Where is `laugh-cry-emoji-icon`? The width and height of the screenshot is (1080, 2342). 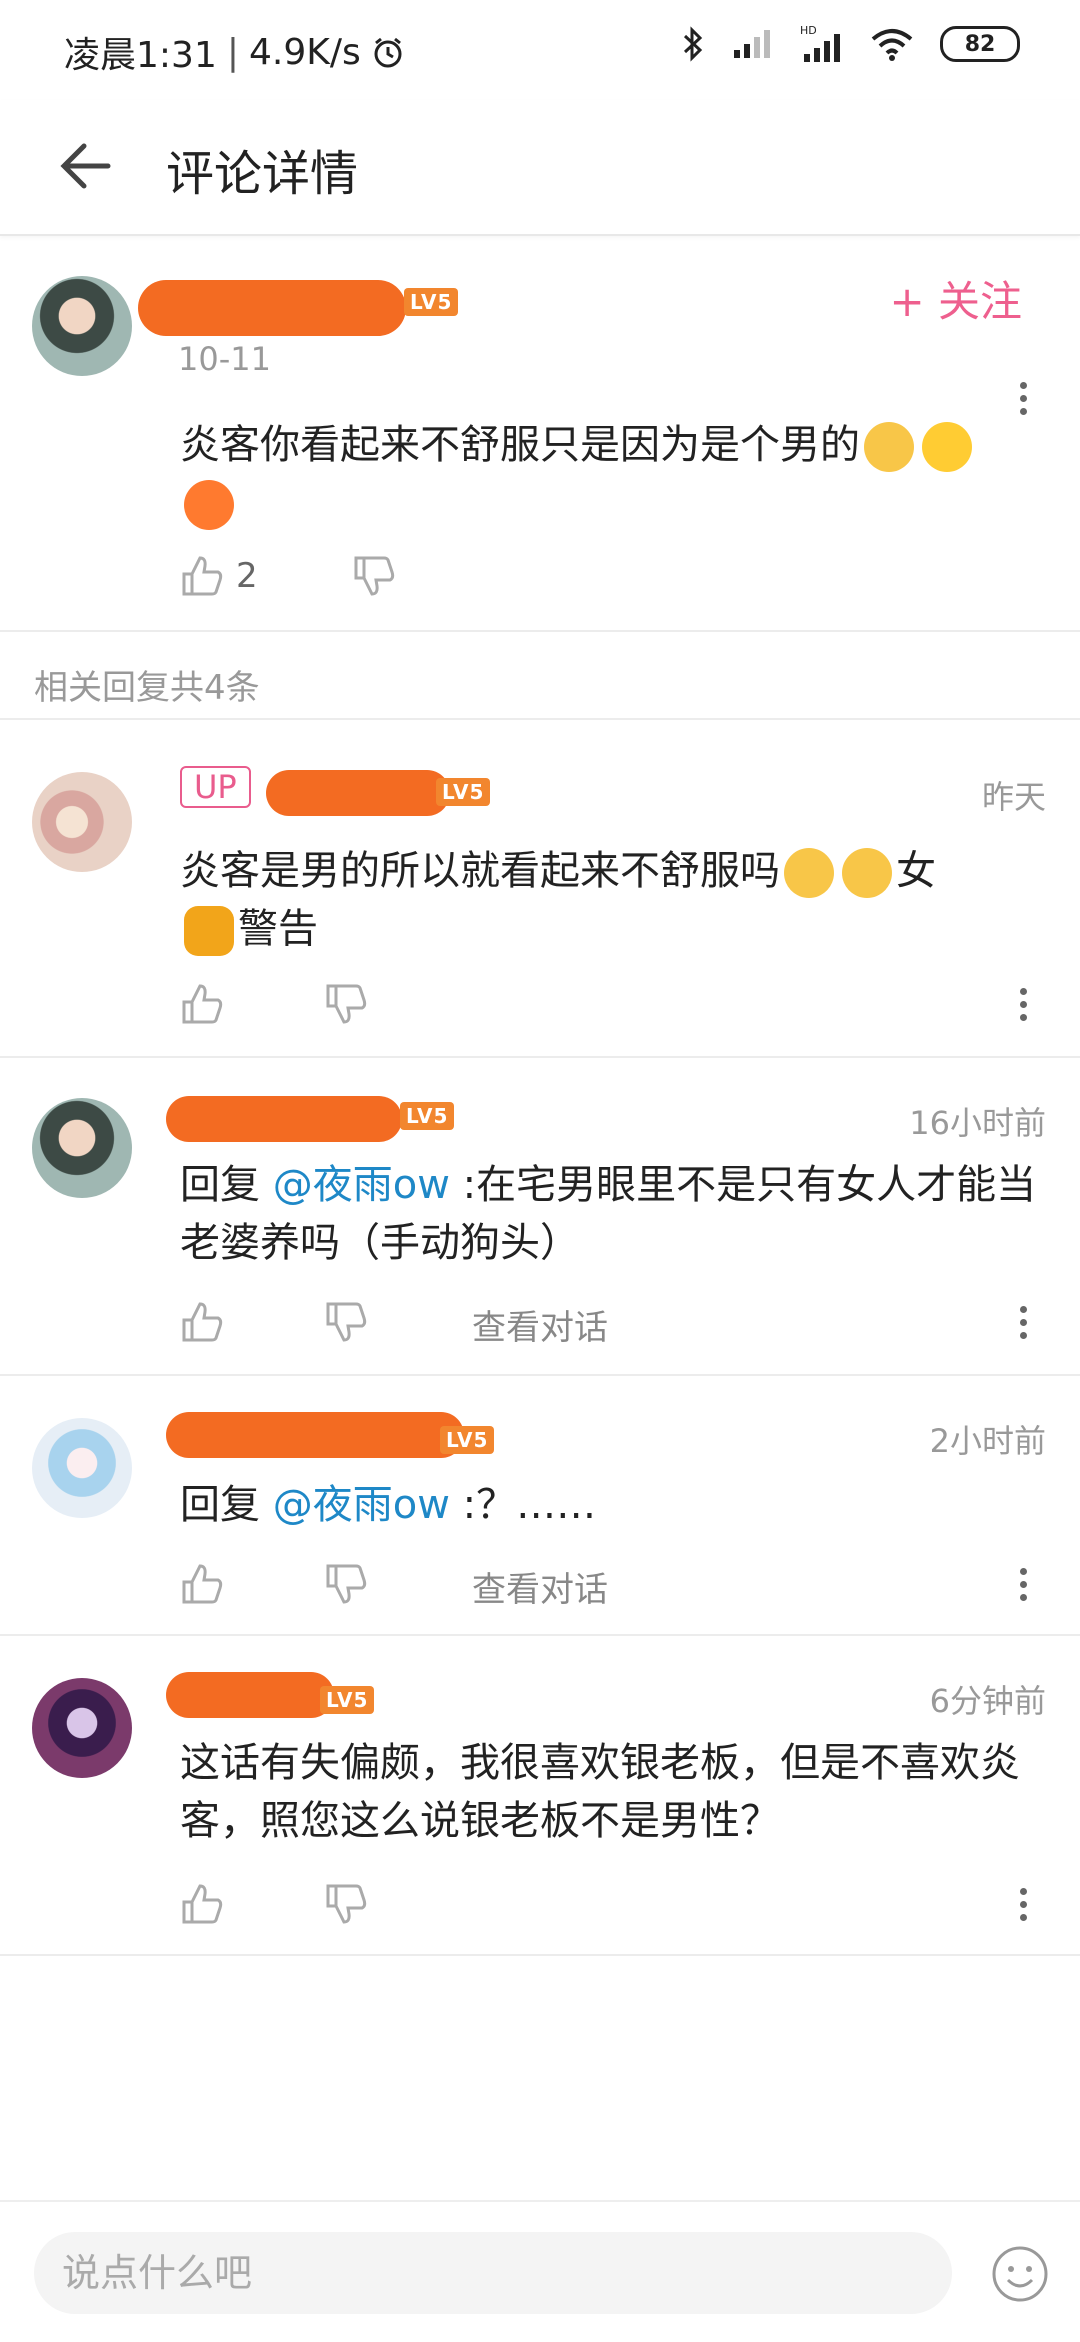
laugh-cry-emoji-icon is located at coordinates (209, 505).